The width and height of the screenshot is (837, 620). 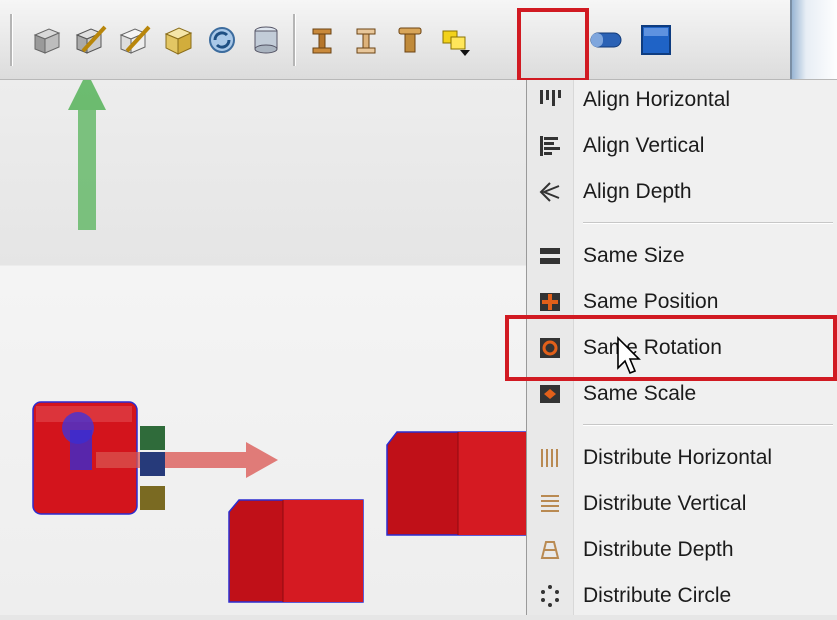 I want to click on cube-shaded-icon, so click(x=47, y=41).